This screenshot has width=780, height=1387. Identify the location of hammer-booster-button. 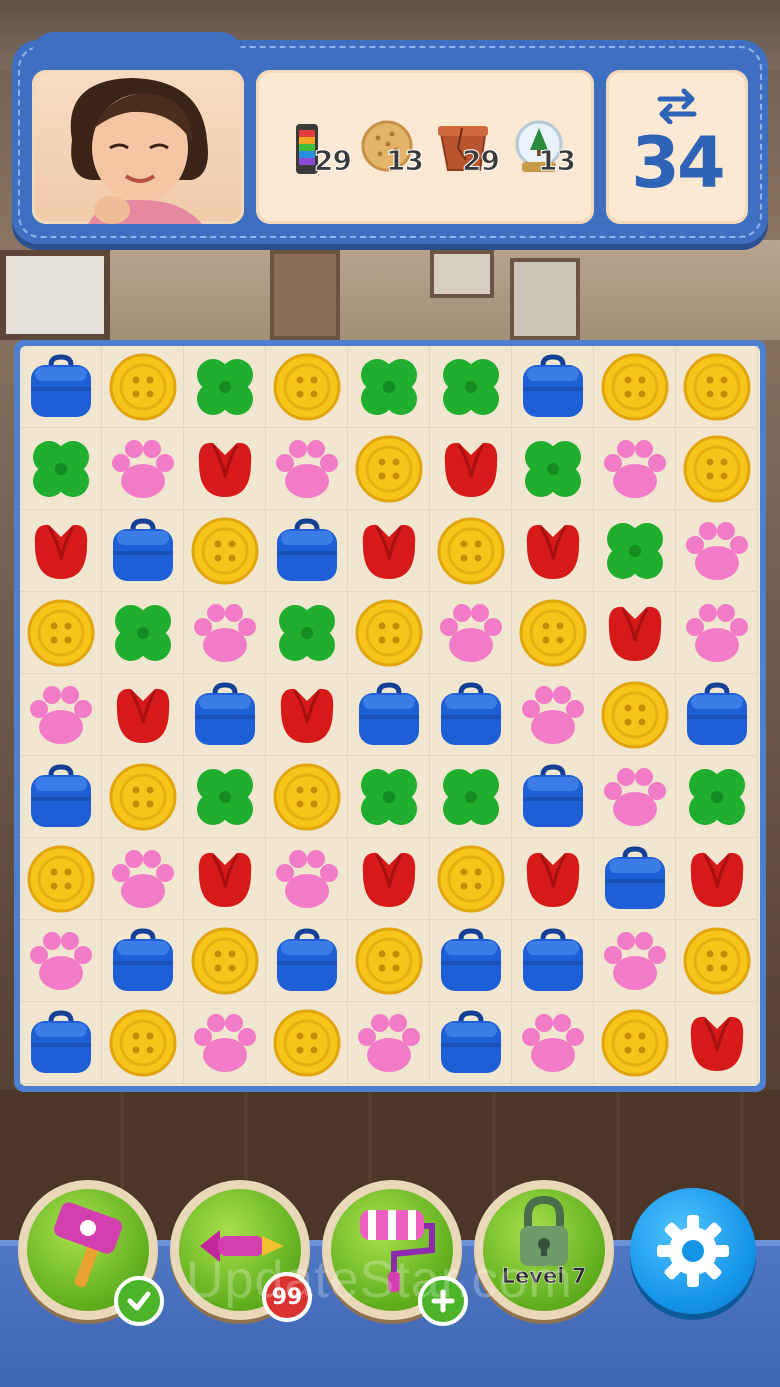
(91, 1253).